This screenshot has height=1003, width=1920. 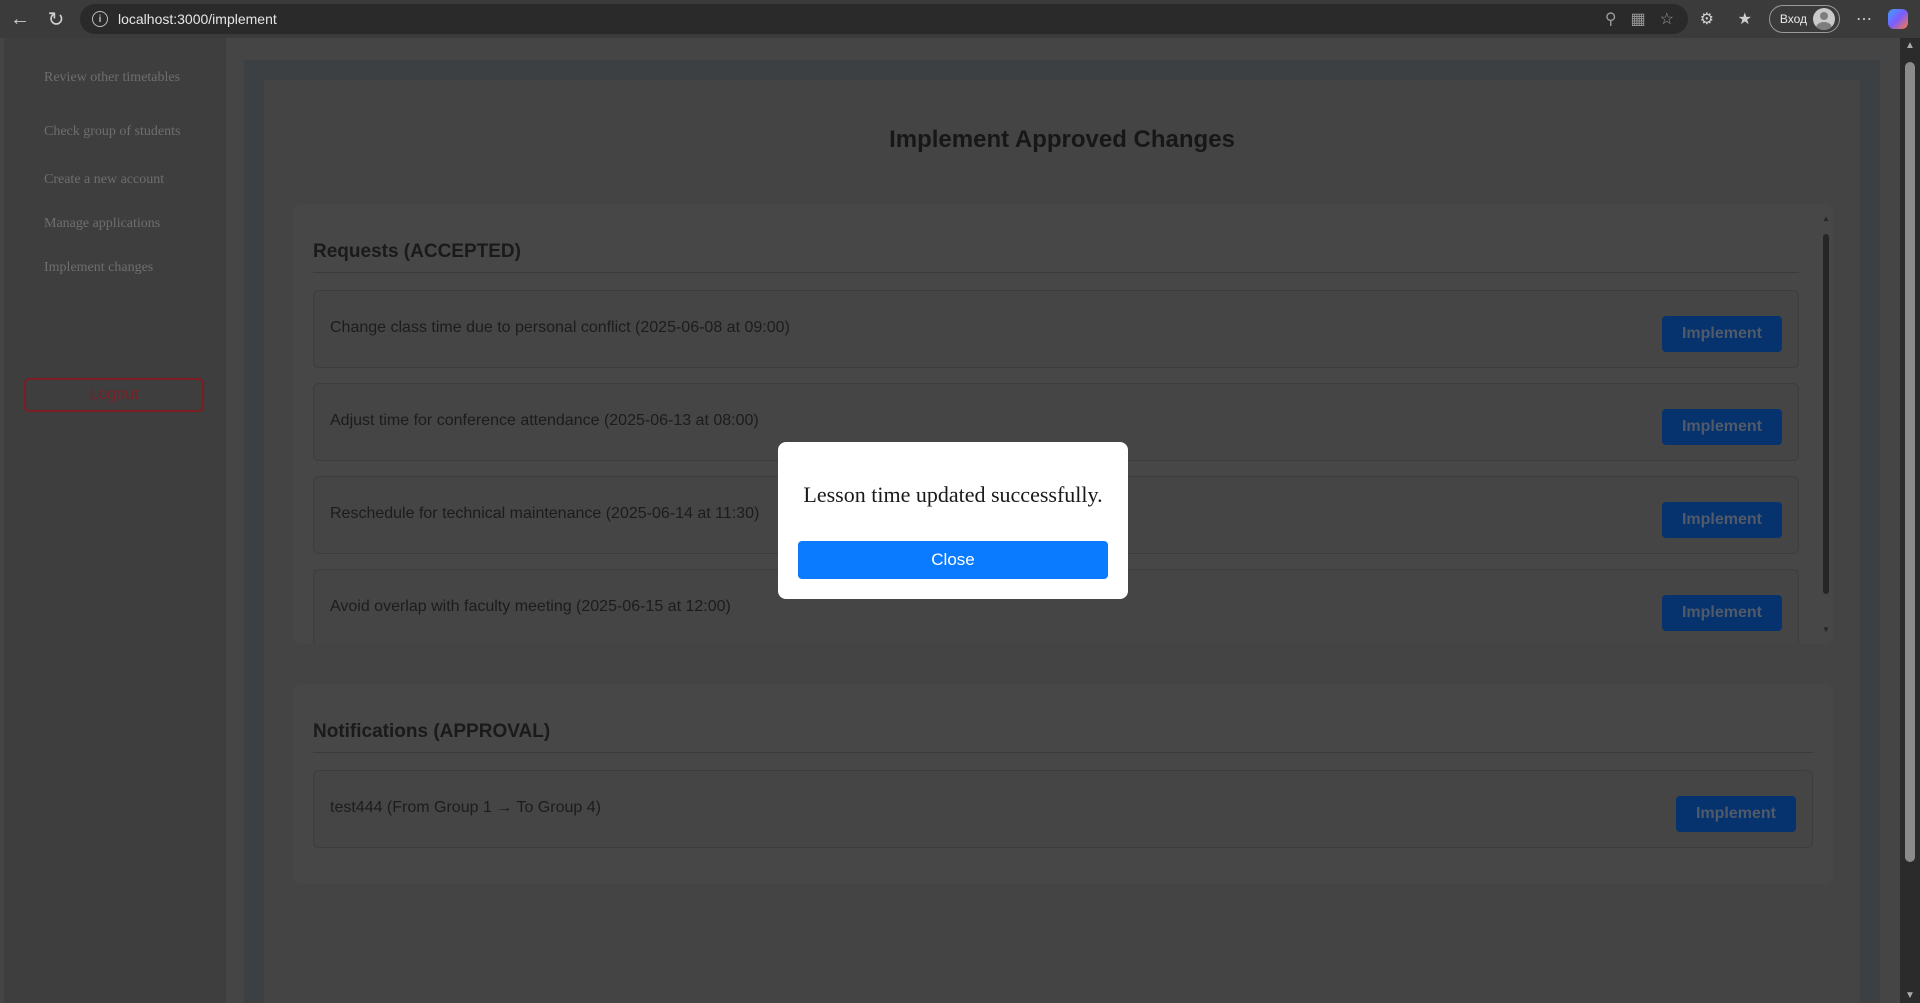 What do you see at coordinates (119, 78) in the screenshot?
I see `sidebar-item-review-timetables: Review other timetables` at bounding box center [119, 78].